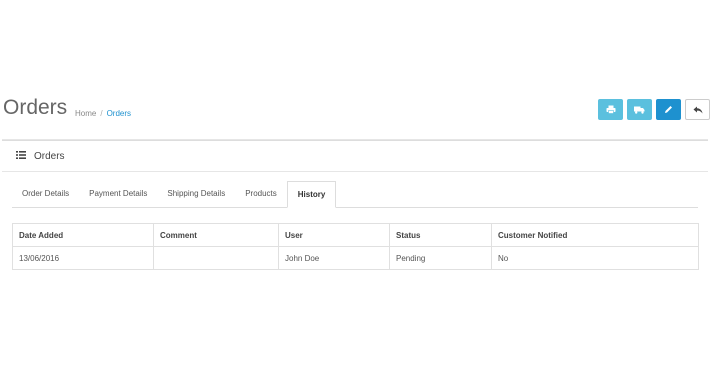 The image size is (710, 380). Describe the element at coordinates (83, 258) in the screenshot. I see `date-added-cell: 13/06/2016` at that location.